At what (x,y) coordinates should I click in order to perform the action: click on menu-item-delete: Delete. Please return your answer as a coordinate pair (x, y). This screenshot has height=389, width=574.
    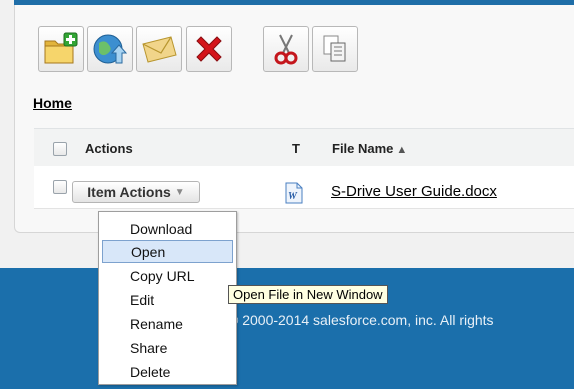
    Looking at the image, I should click on (167, 371).